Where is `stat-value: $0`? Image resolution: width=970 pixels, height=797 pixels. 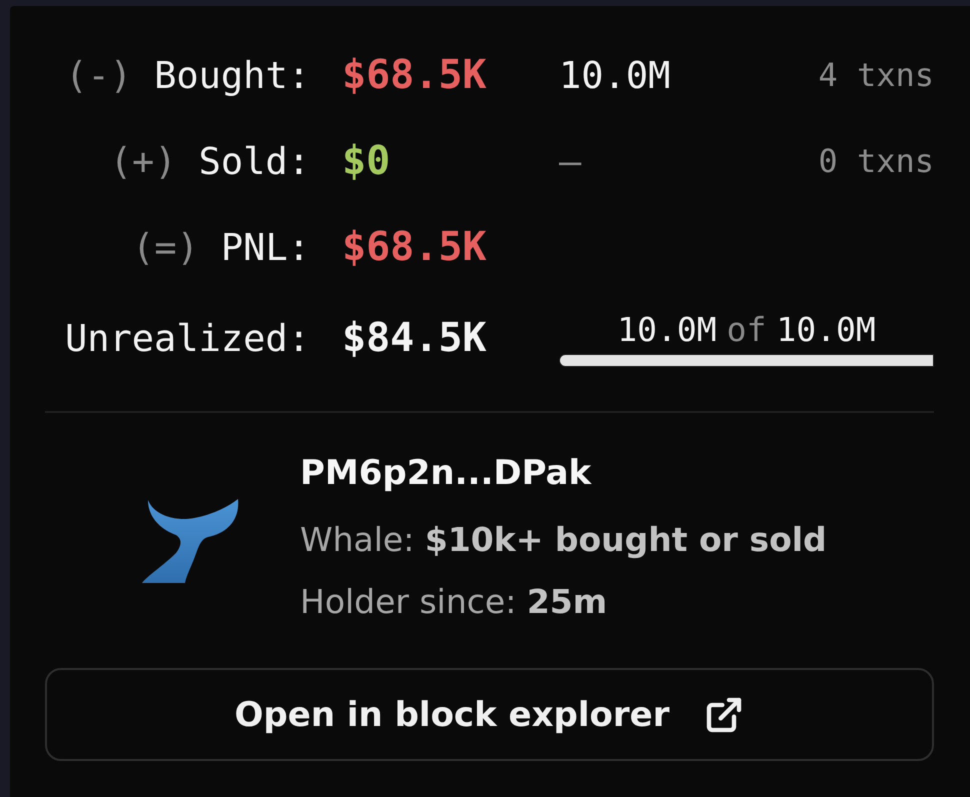 stat-value: $0 is located at coordinates (367, 161).